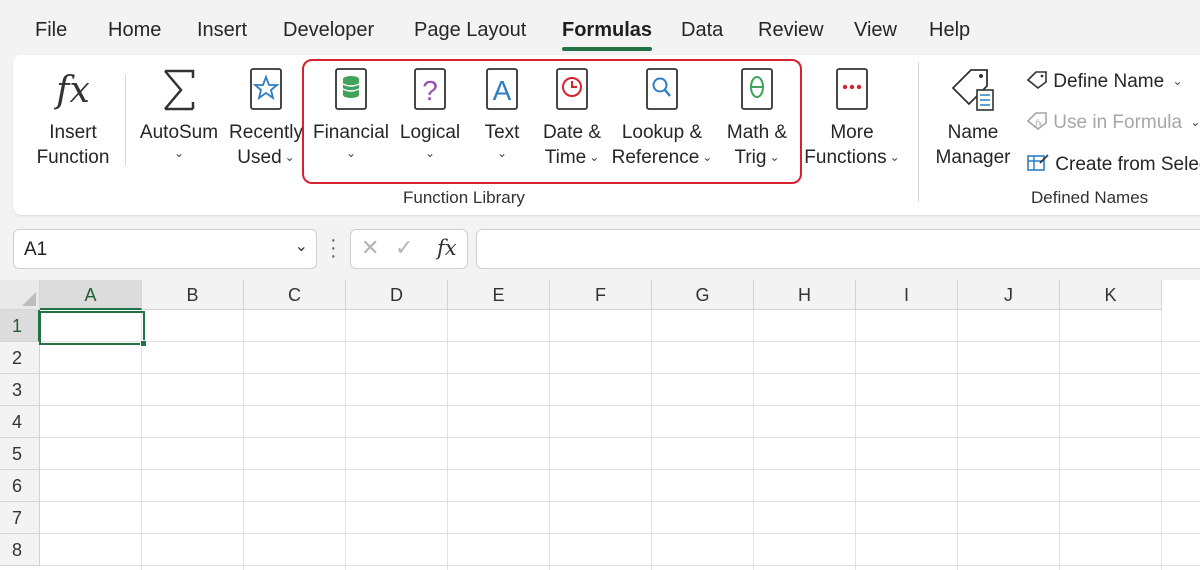  What do you see at coordinates (179, 90) in the screenshot?
I see `sigma-icon` at bounding box center [179, 90].